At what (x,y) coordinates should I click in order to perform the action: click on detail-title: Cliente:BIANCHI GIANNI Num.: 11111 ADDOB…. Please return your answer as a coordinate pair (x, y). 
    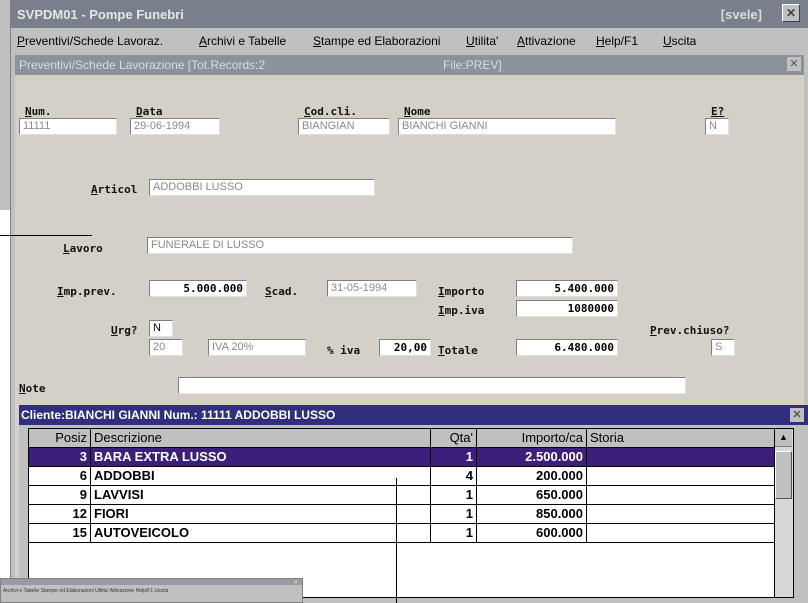
    Looking at the image, I should click on (178, 415).